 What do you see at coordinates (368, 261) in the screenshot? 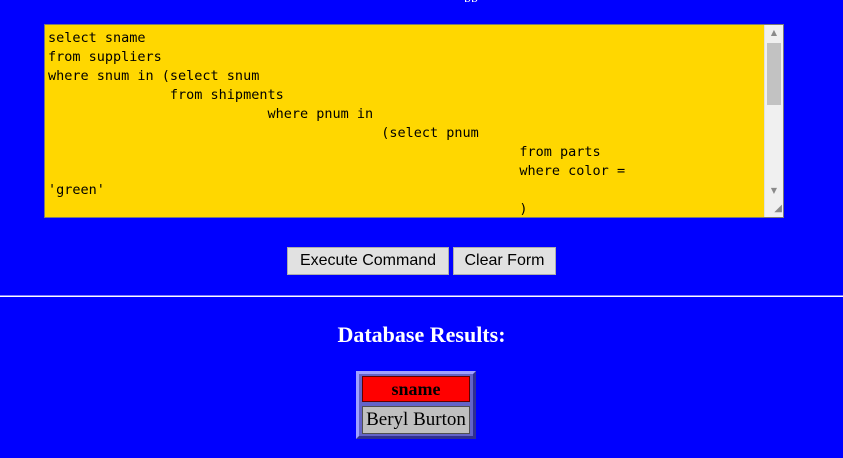
I see `execute-command-button: Execute Command` at bounding box center [368, 261].